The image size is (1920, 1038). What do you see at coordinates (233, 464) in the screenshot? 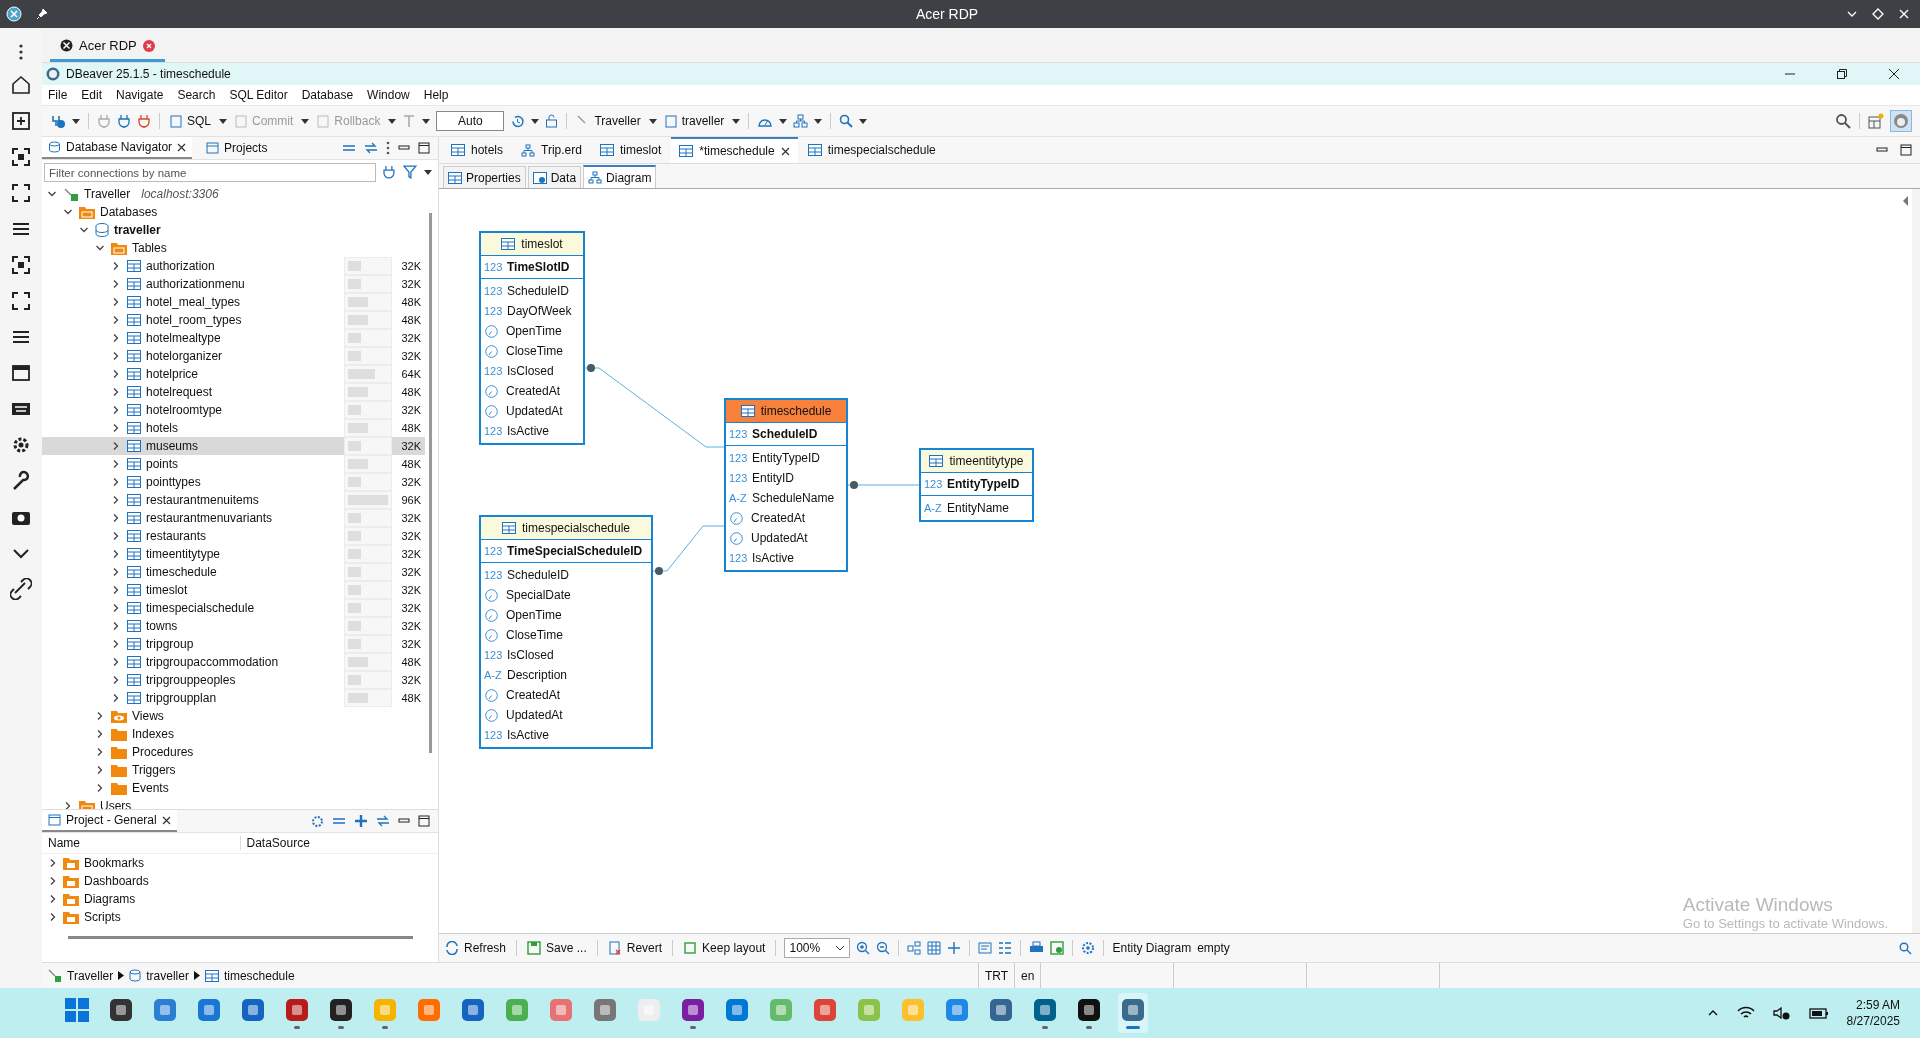
I see `tree-item: points 48K` at bounding box center [233, 464].